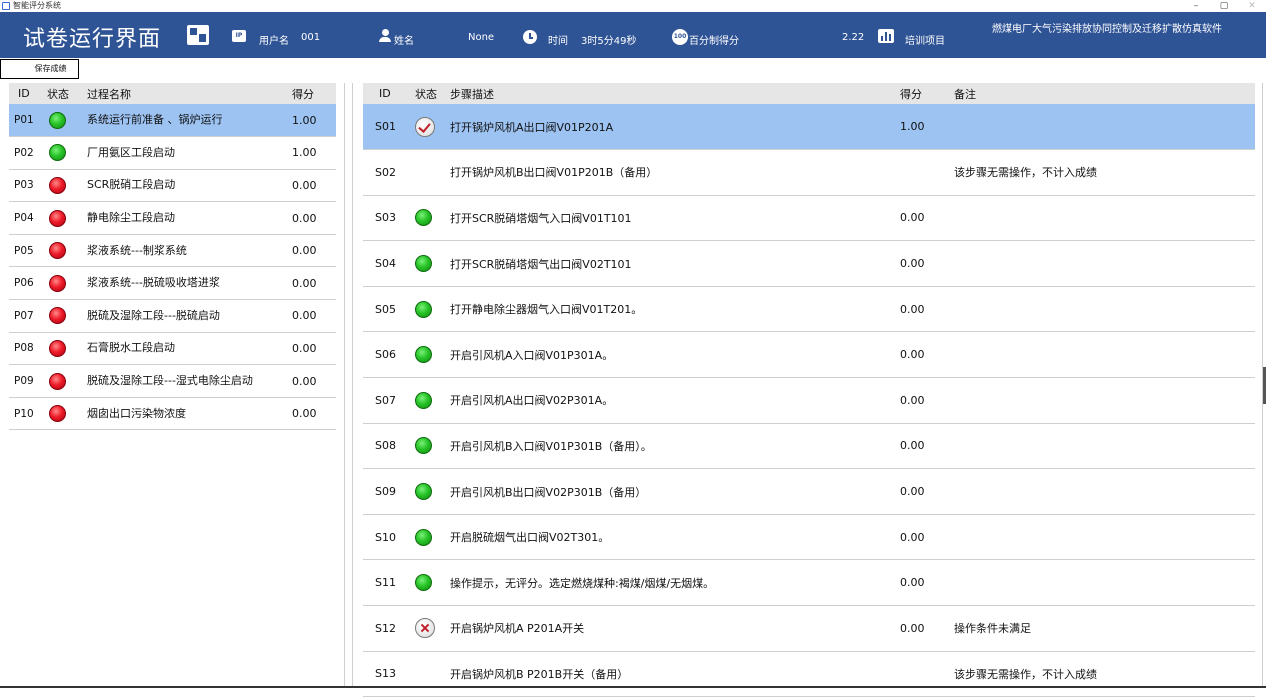 This screenshot has height=697, width=1266. I want to click on step-row: S02 打开锅炉风机B出口阀V01P201B（备用） 该步骤无需操作，不计入成绩, so click(809, 172).